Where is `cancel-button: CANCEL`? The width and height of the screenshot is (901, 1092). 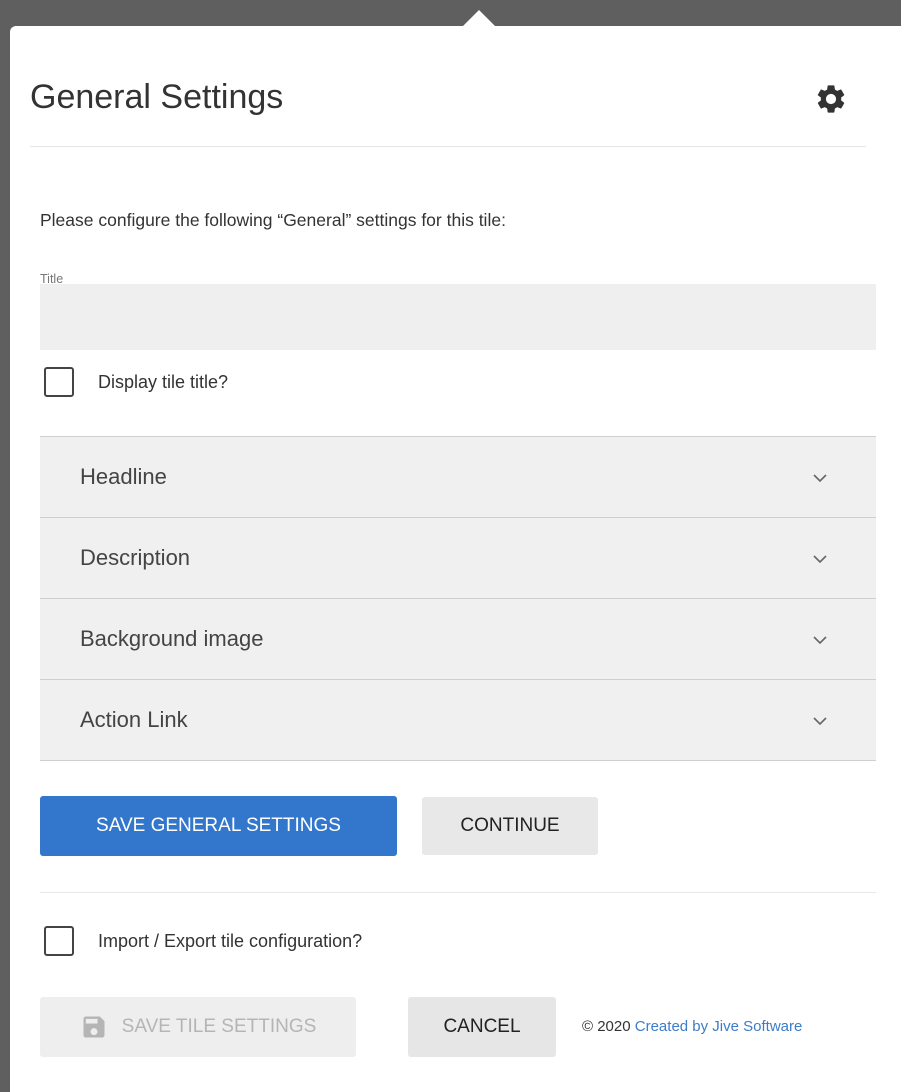 cancel-button: CANCEL is located at coordinates (482, 1027).